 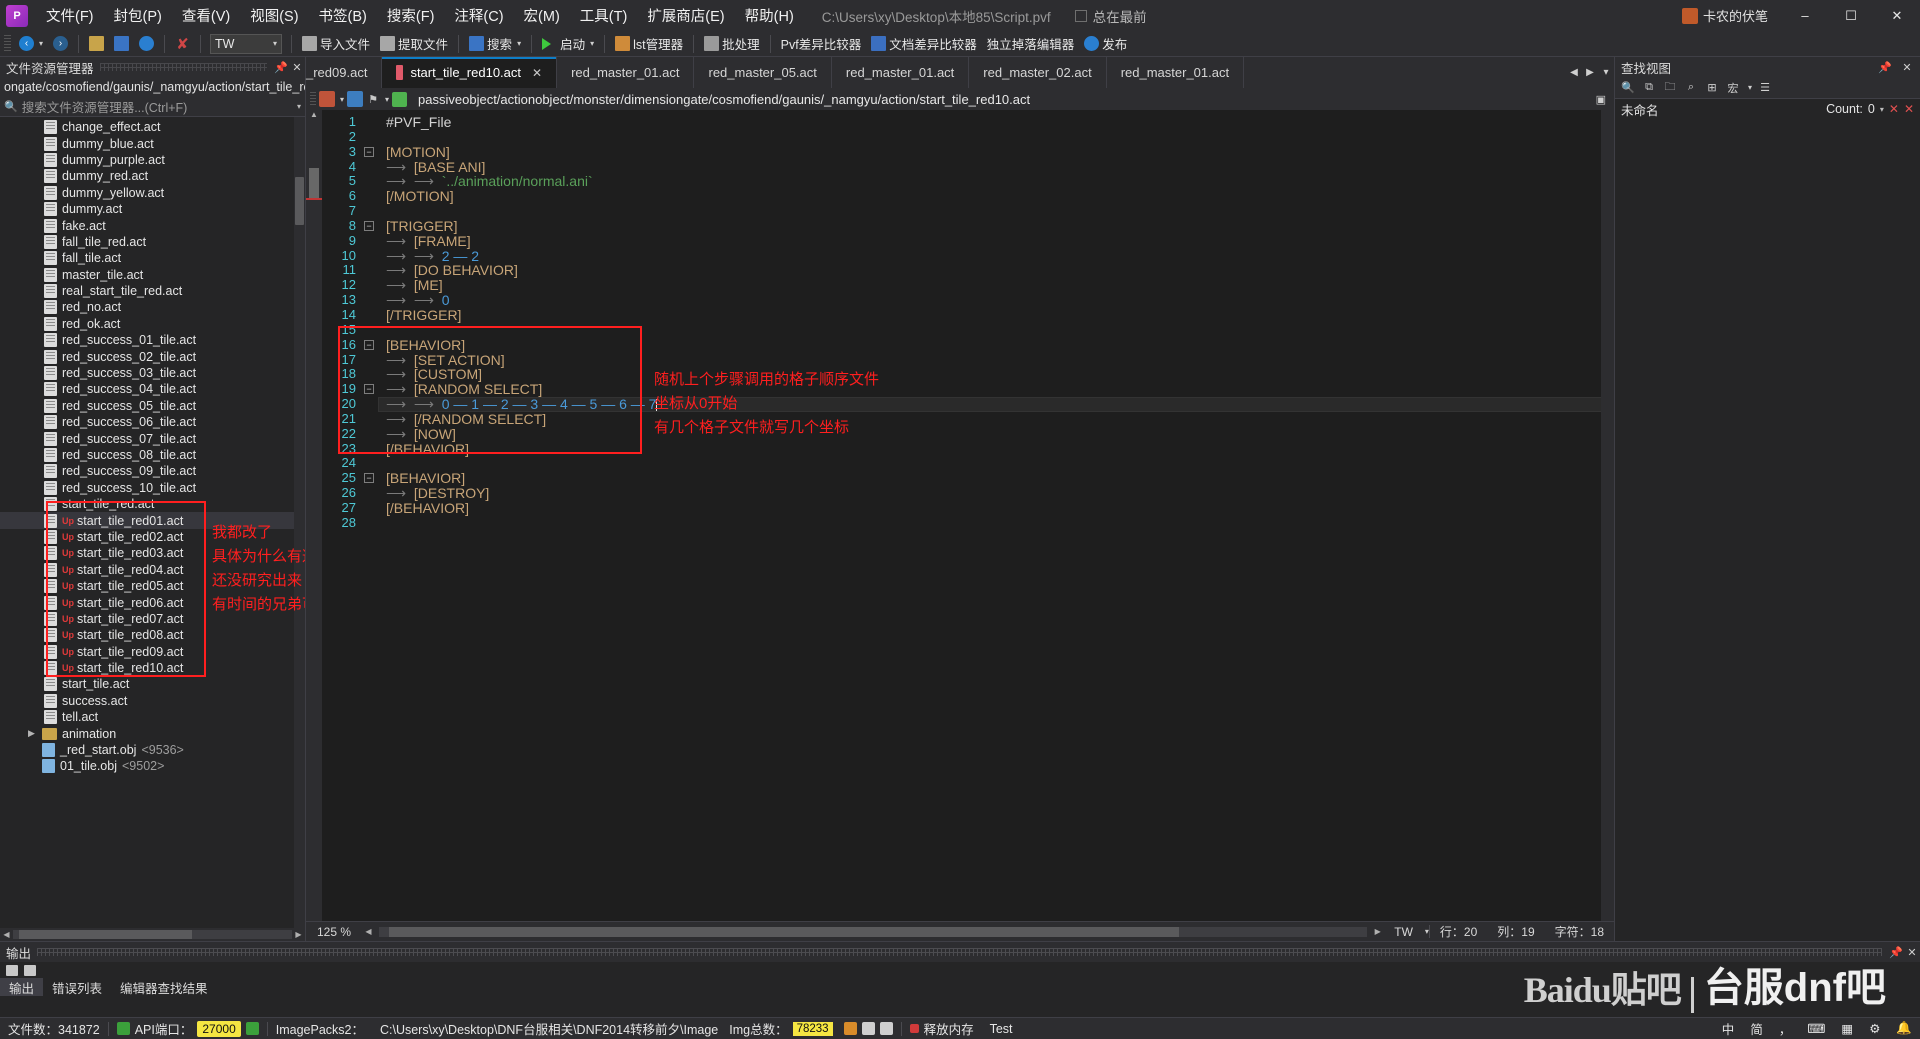 What do you see at coordinates (152, 225) in the screenshot?
I see `file-tree-item: fake.act` at bounding box center [152, 225].